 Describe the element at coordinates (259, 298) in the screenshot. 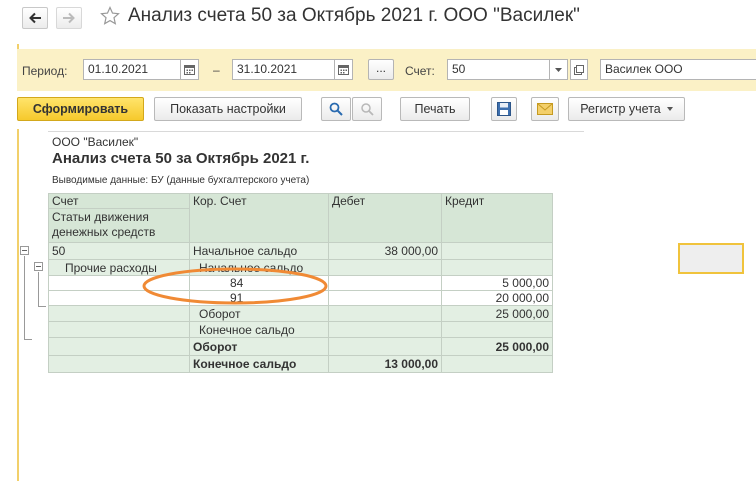

I see `cell-corr-account: 91` at that location.